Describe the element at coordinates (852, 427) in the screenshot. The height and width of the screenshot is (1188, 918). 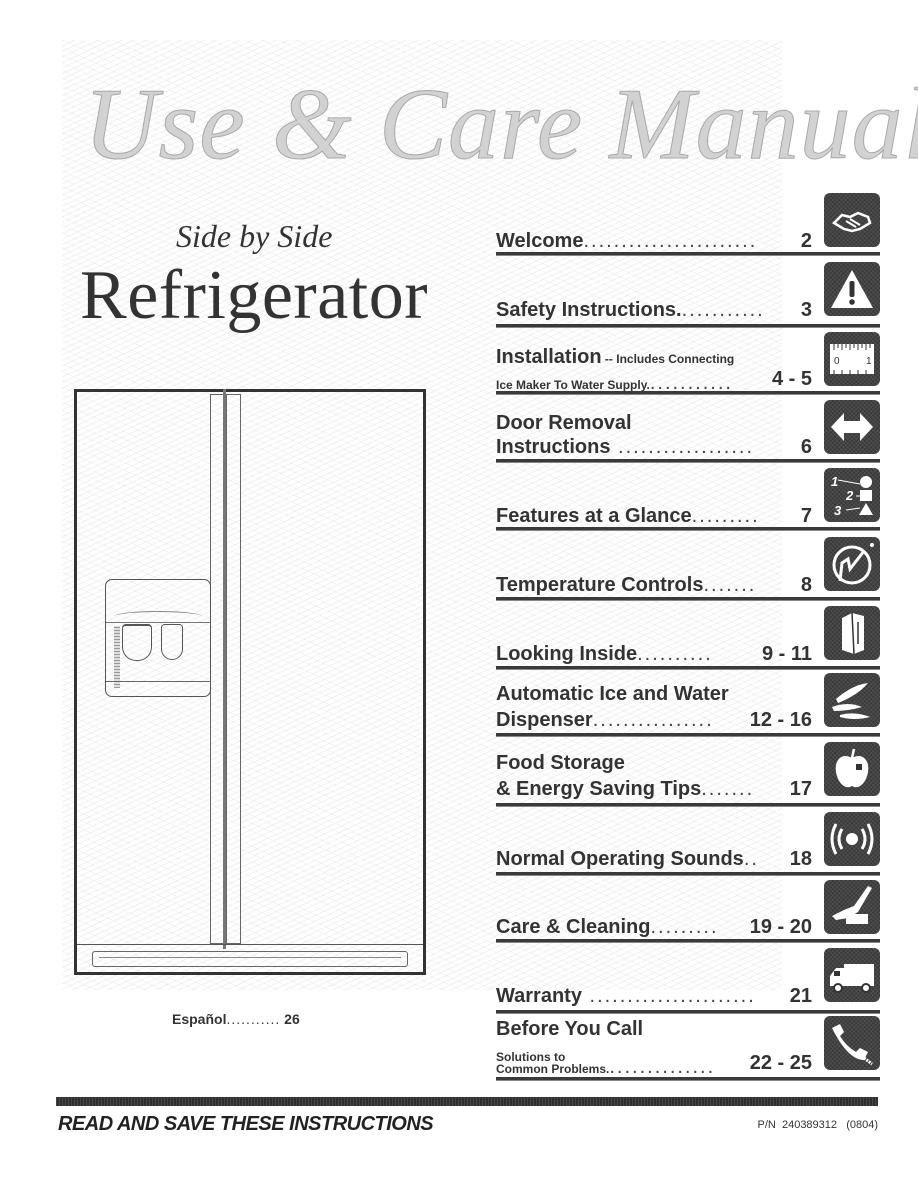
I see `double-arrow-icon` at that location.